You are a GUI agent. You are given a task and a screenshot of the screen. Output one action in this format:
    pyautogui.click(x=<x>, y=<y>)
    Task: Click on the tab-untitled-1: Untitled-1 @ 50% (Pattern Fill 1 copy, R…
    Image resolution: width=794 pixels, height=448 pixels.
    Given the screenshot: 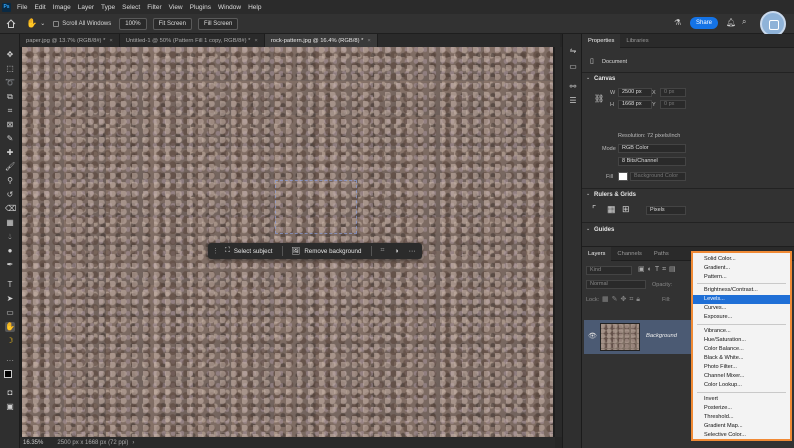 What is the action you would take?
    pyautogui.click(x=192, y=40)
    